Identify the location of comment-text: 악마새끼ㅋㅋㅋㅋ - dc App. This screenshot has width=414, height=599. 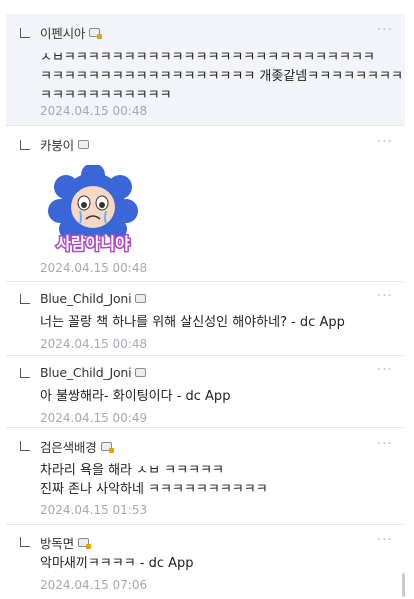
(217, 563).